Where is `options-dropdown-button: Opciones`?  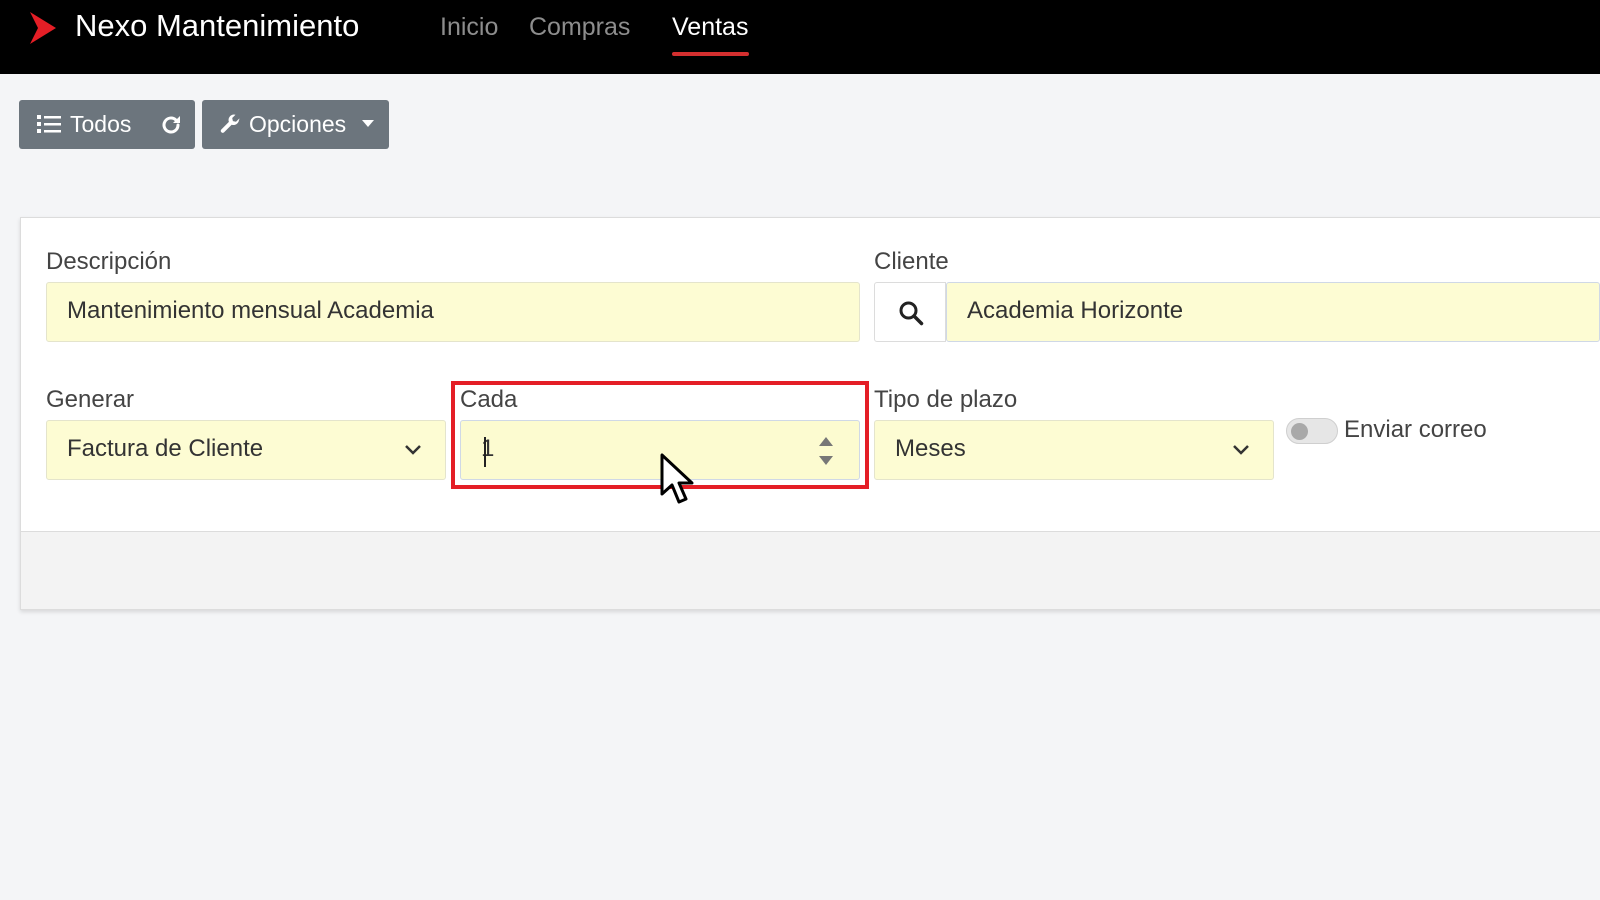
options-dropdown-button: Opciones is located at coordinates (295, 124).